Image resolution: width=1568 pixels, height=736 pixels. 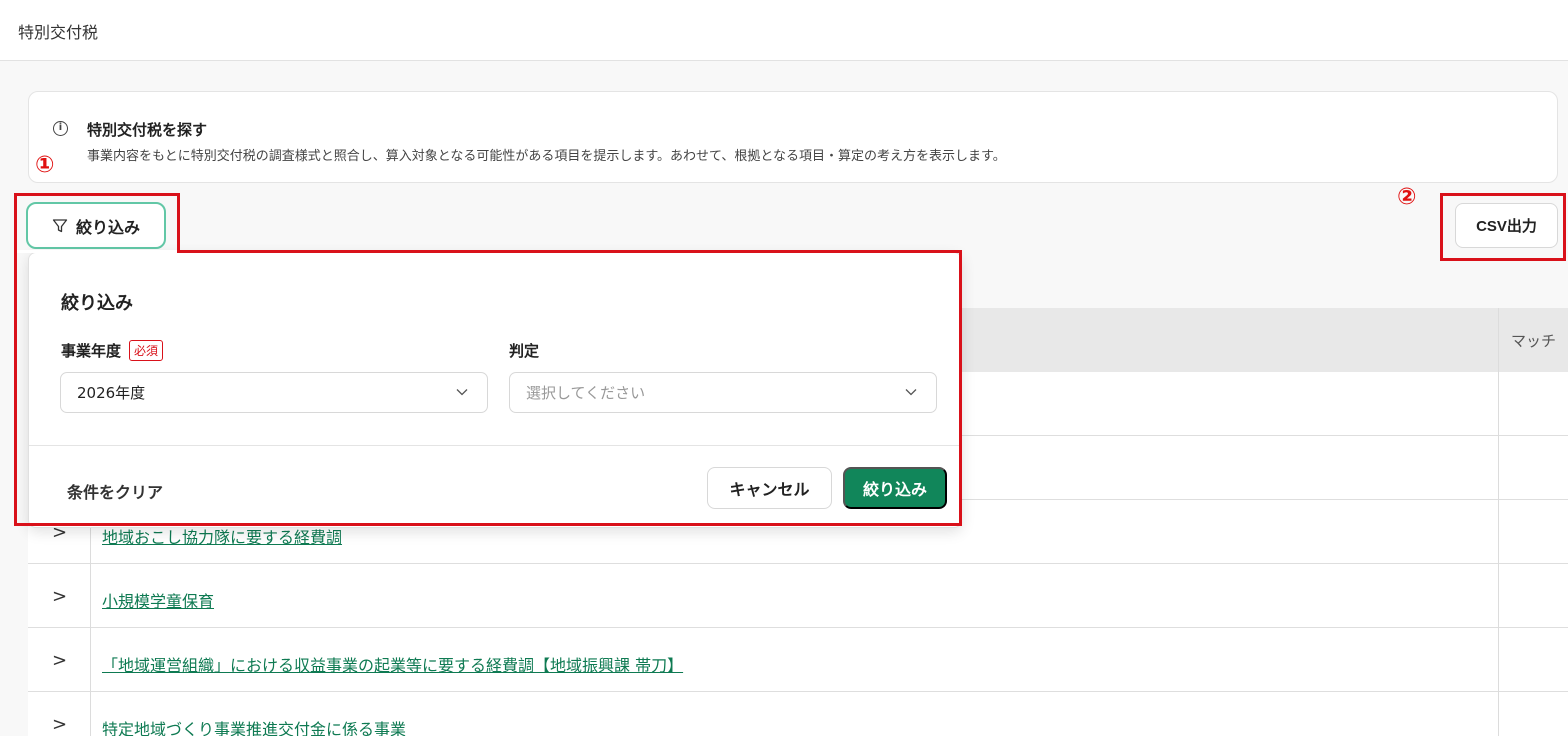 What do you see at coordinates (495, 445) in the screenshot?
I see `panel-divider` at bounding box center [495, 445].